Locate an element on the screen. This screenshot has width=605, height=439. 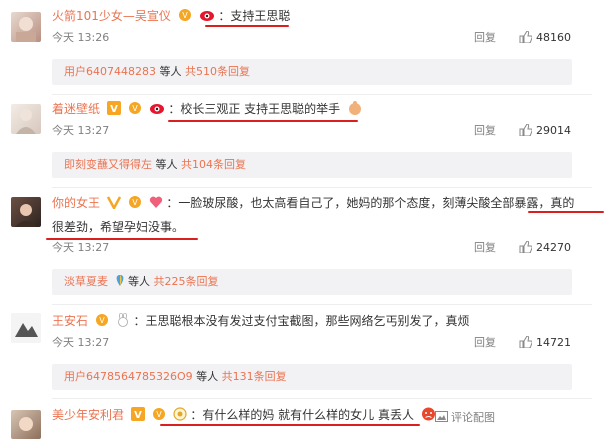
sub-reply-count: 共104条回复 is located at coordinates (213, 164).